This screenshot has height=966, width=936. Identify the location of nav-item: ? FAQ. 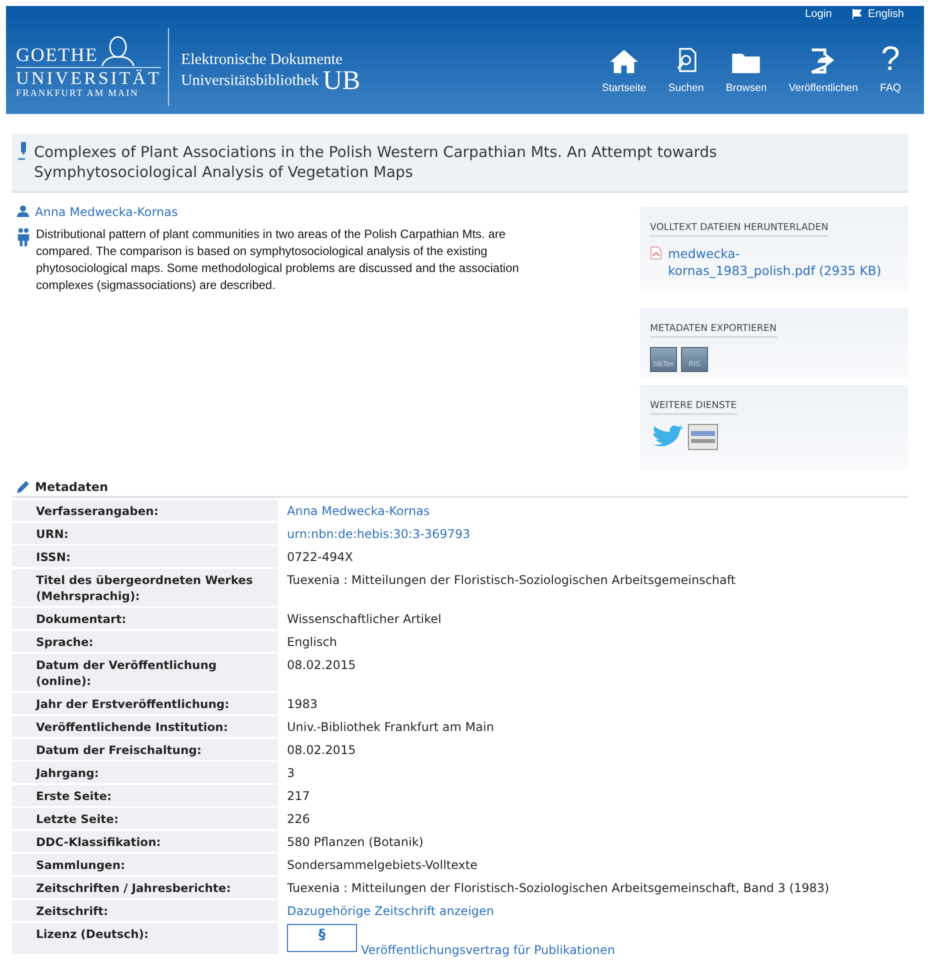
(890, 68).